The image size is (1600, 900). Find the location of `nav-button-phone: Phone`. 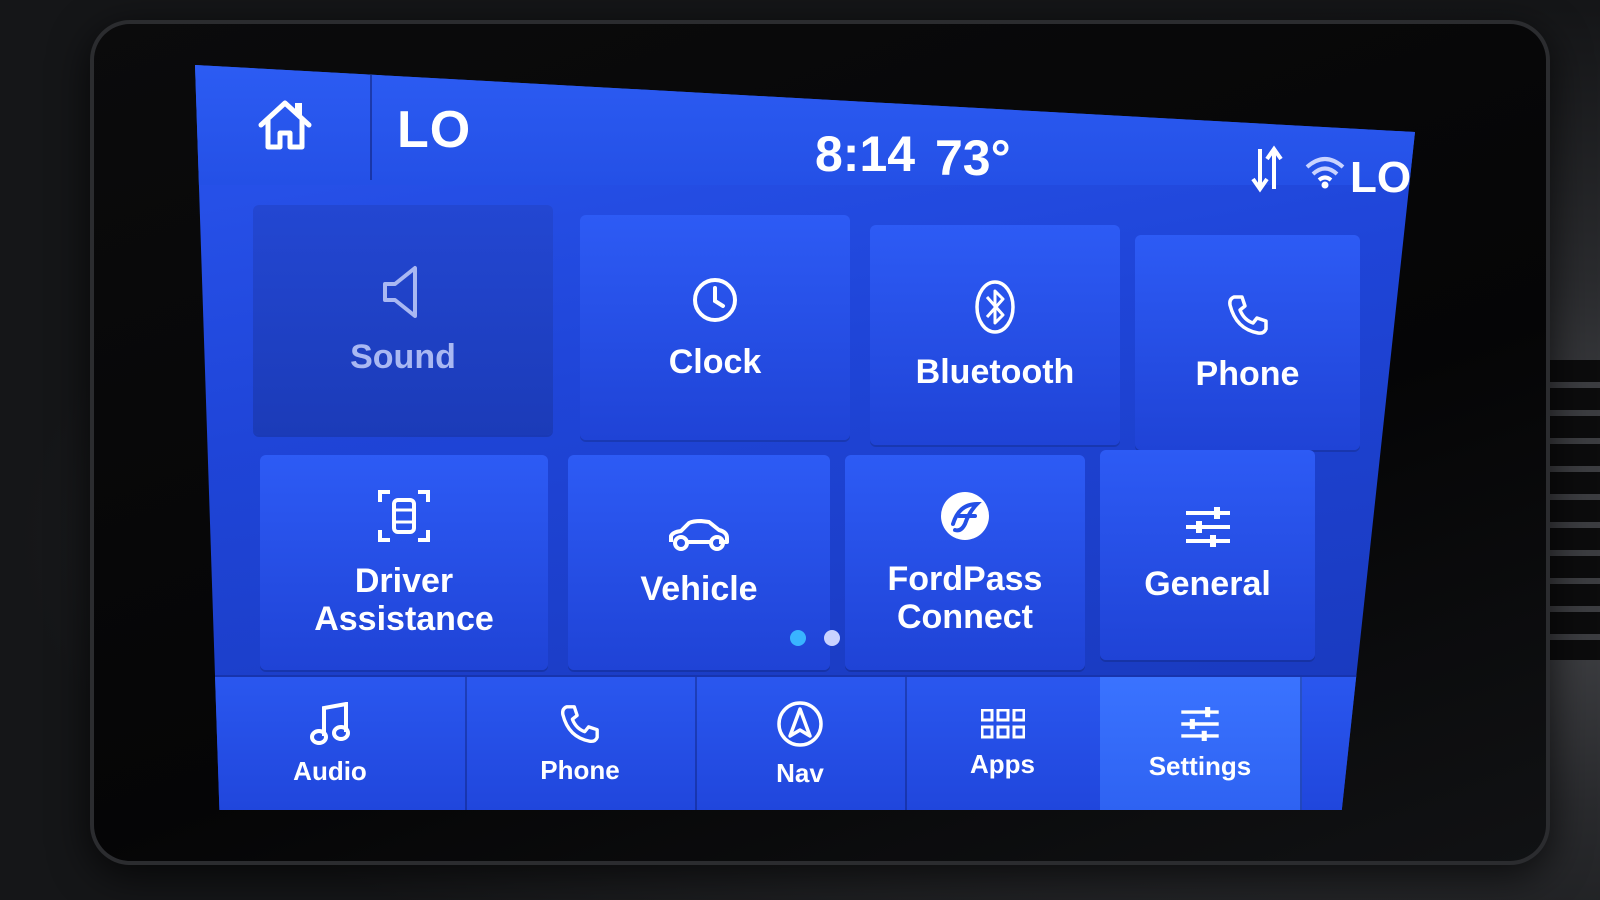

nav-button-phone: Phone is located at coordinates (581, 743).